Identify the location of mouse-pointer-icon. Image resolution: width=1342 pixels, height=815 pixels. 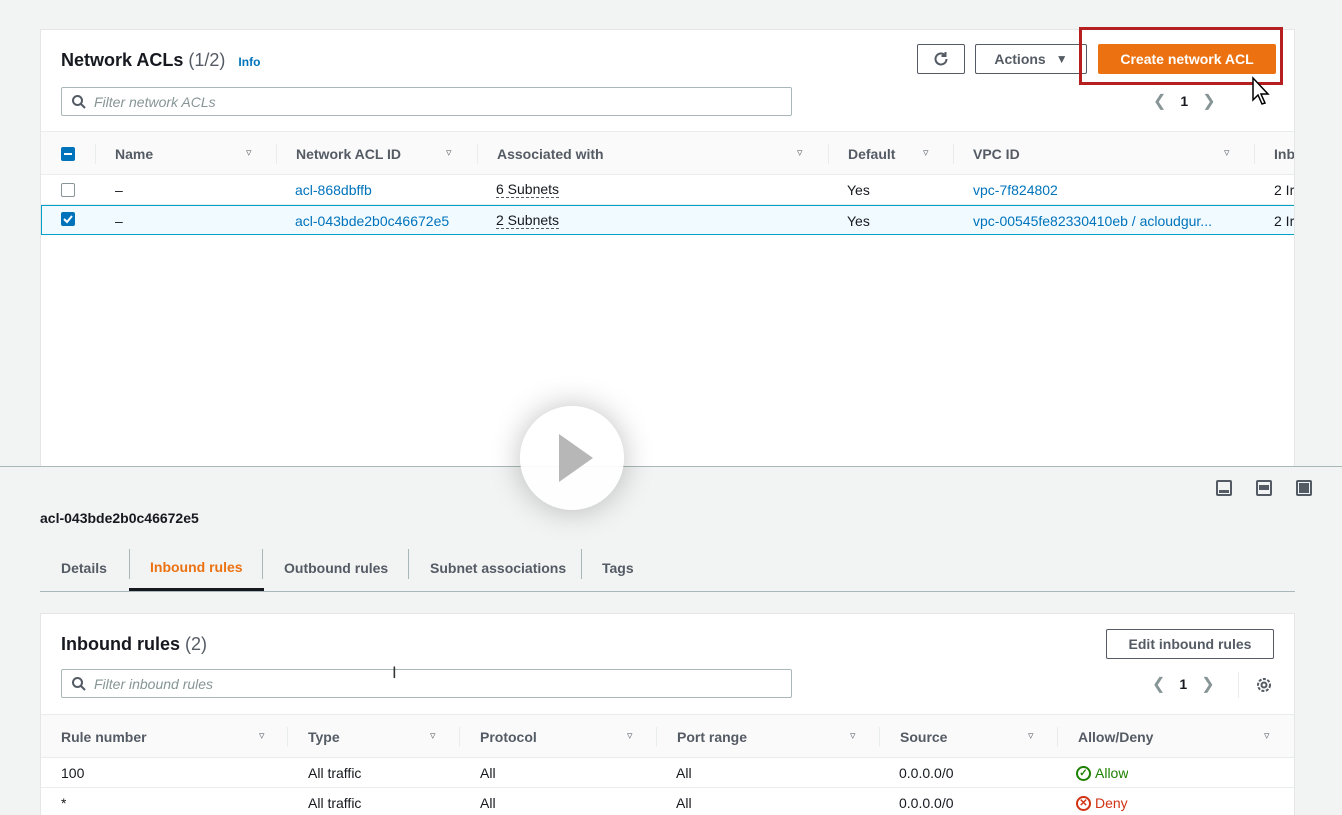
(1261, 90).